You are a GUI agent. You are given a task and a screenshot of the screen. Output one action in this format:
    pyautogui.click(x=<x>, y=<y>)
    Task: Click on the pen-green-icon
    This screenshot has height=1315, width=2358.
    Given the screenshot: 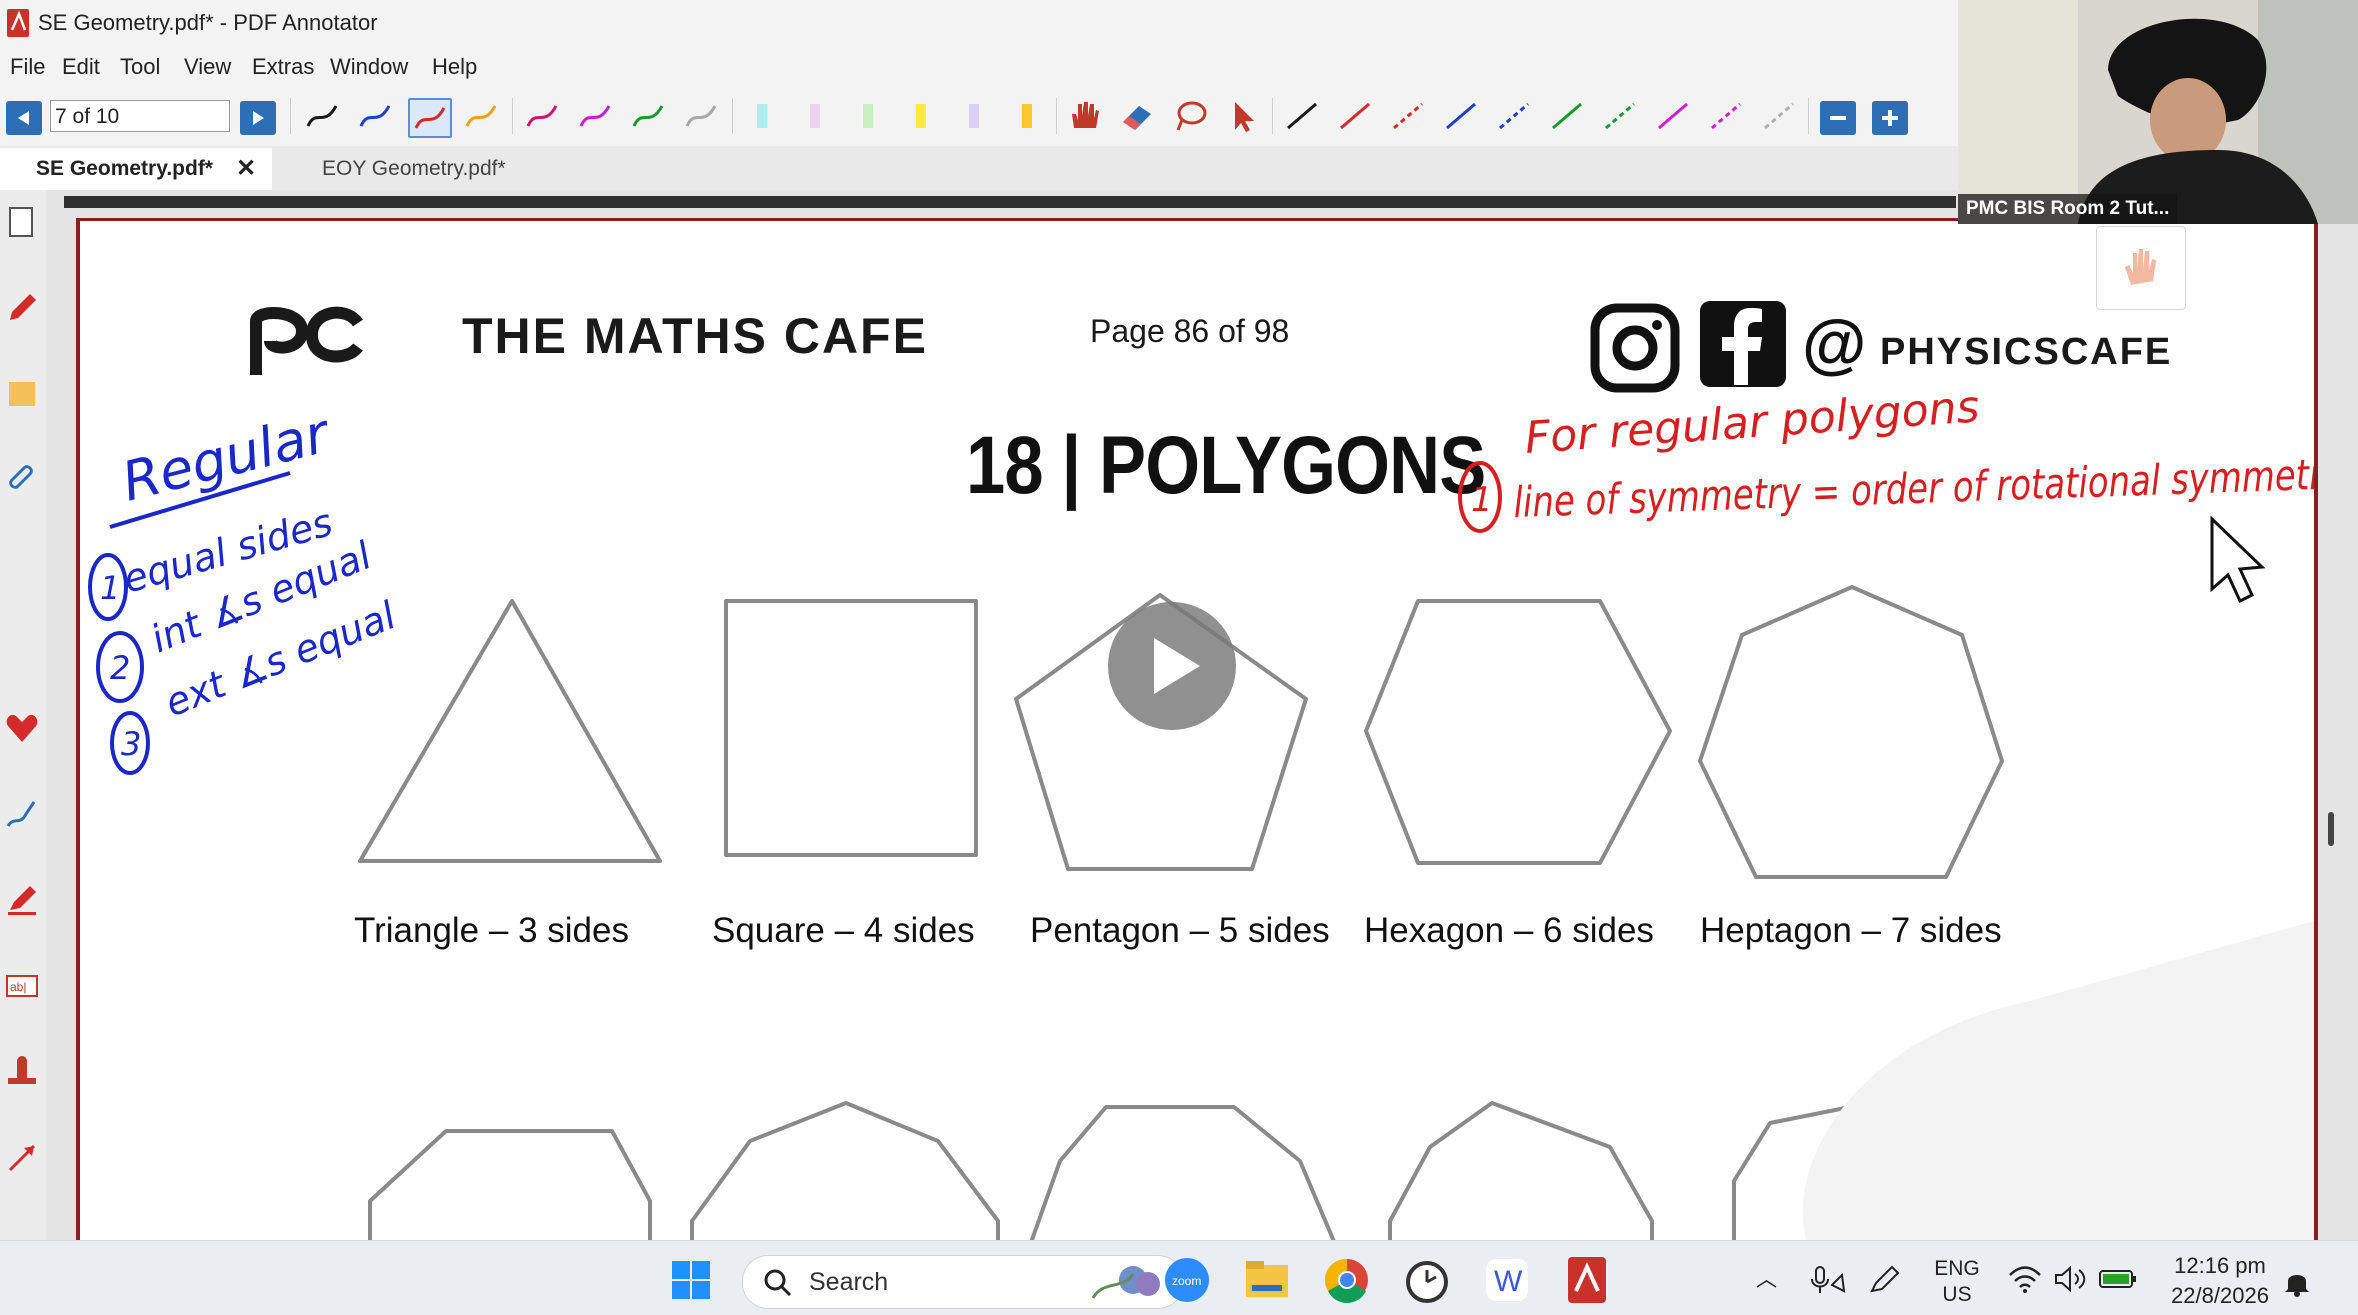 What is the action you would take?
    pyautogui.click(x=648, y=116)
    